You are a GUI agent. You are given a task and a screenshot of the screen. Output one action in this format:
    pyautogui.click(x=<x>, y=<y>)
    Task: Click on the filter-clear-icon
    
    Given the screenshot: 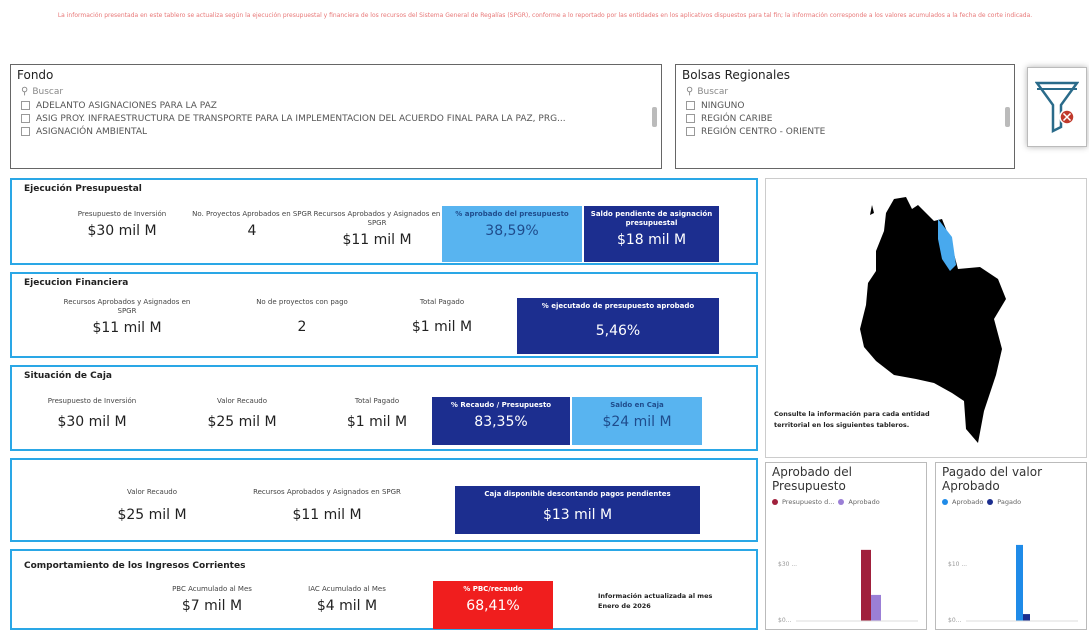 What is the action you would take?
    pyautogui.click(x=1057, y=107)
    